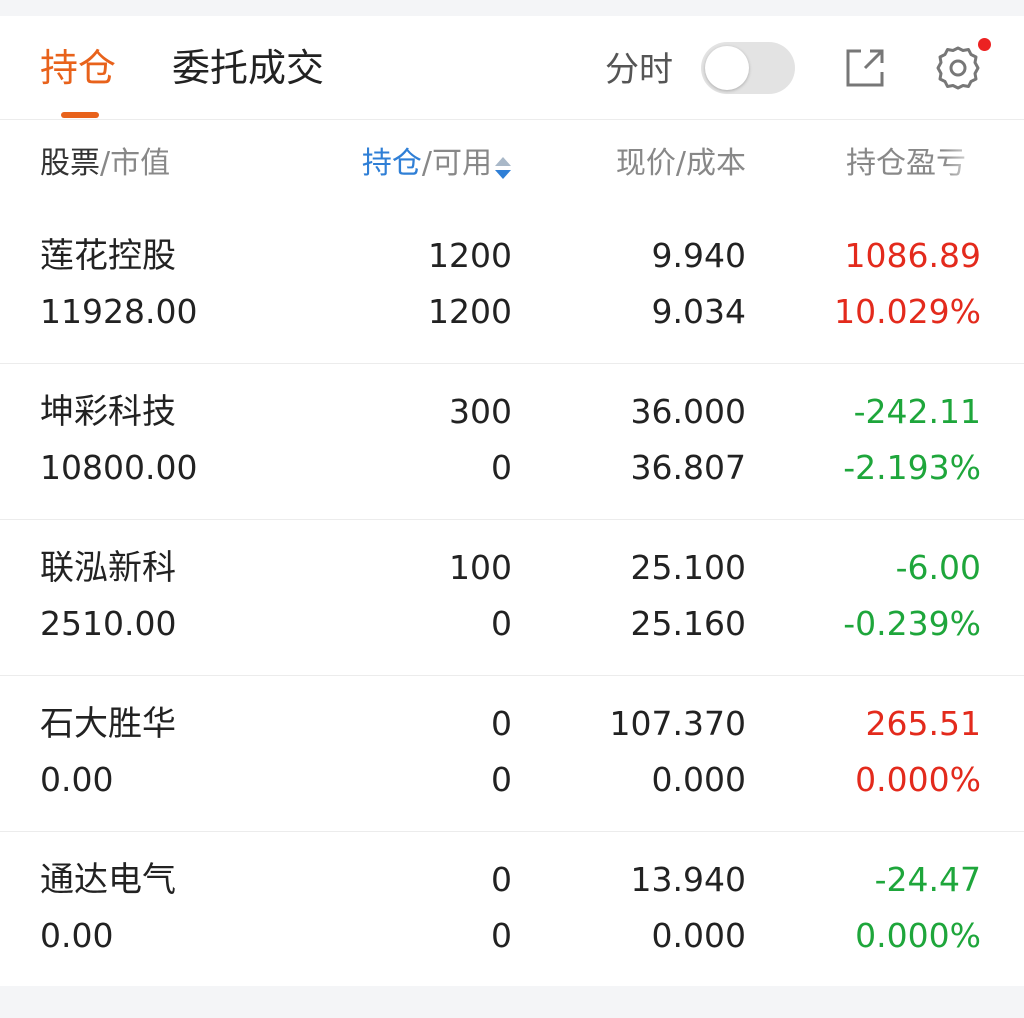  What do you see at coordinates (688, 467) in the screenshot?
I see `cost-price: 36.807` at bounding box center [688, 467].